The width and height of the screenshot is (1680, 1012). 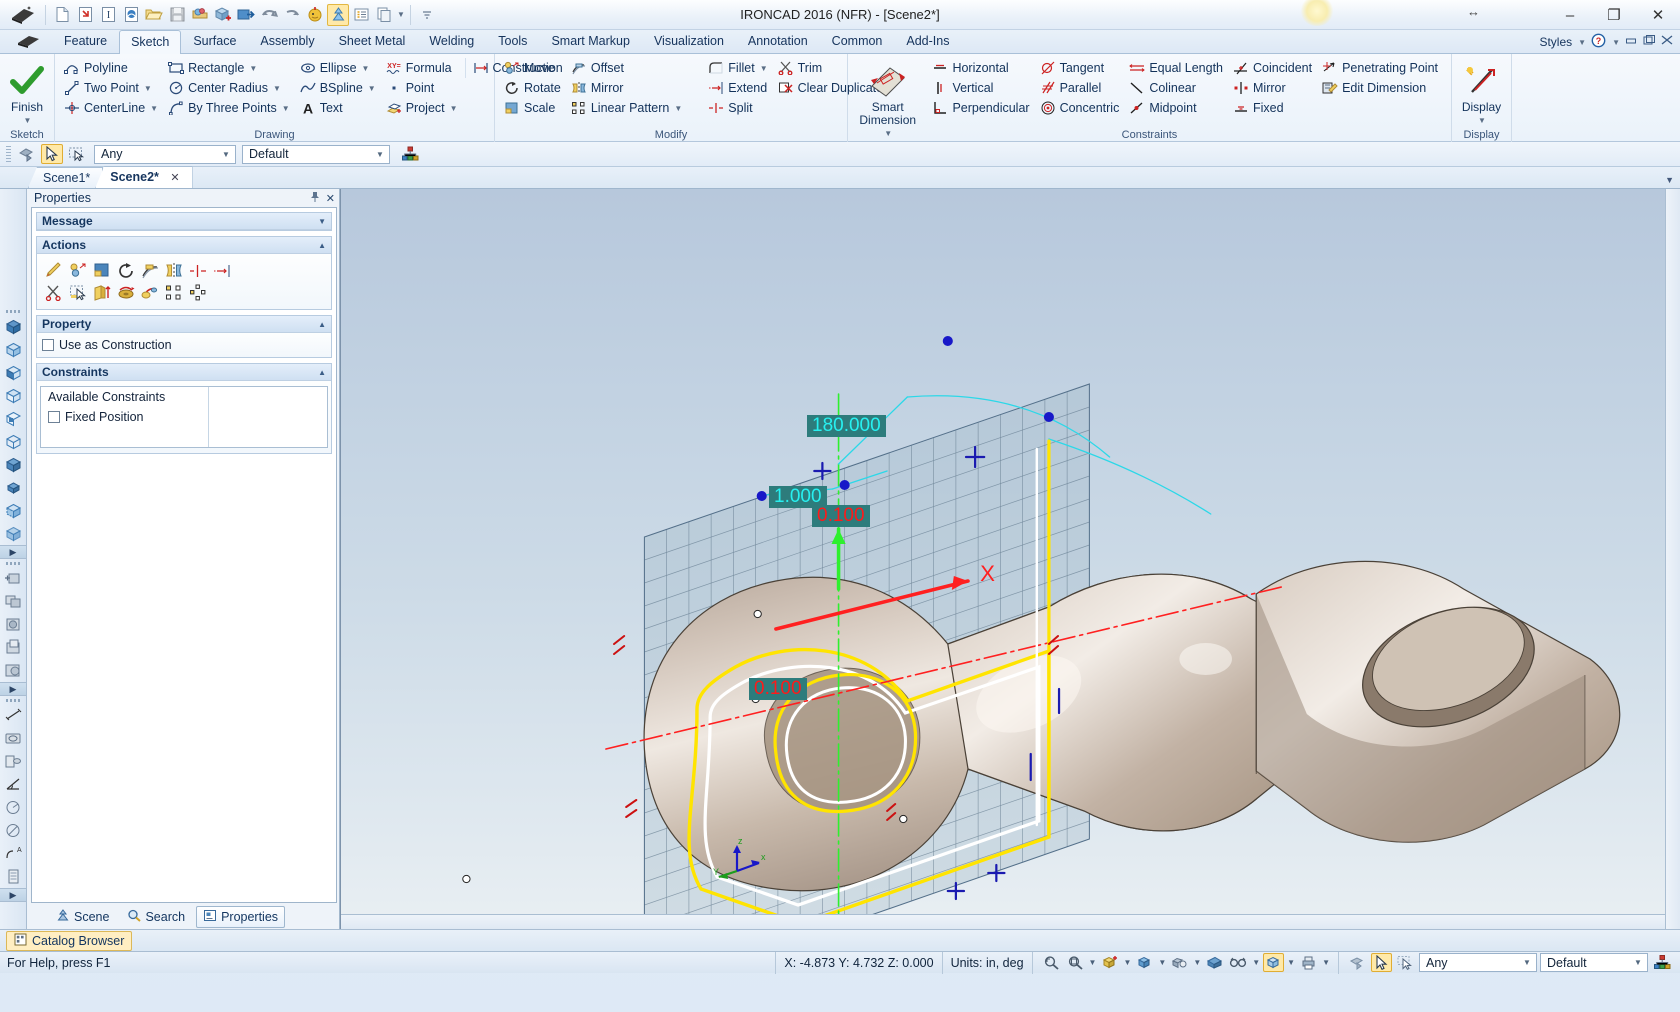 What do you see at coordinates (69, 940) in the screenshot?
I see `catalog-browser-button: Catalog Browser` at bounding box center [69, 940].